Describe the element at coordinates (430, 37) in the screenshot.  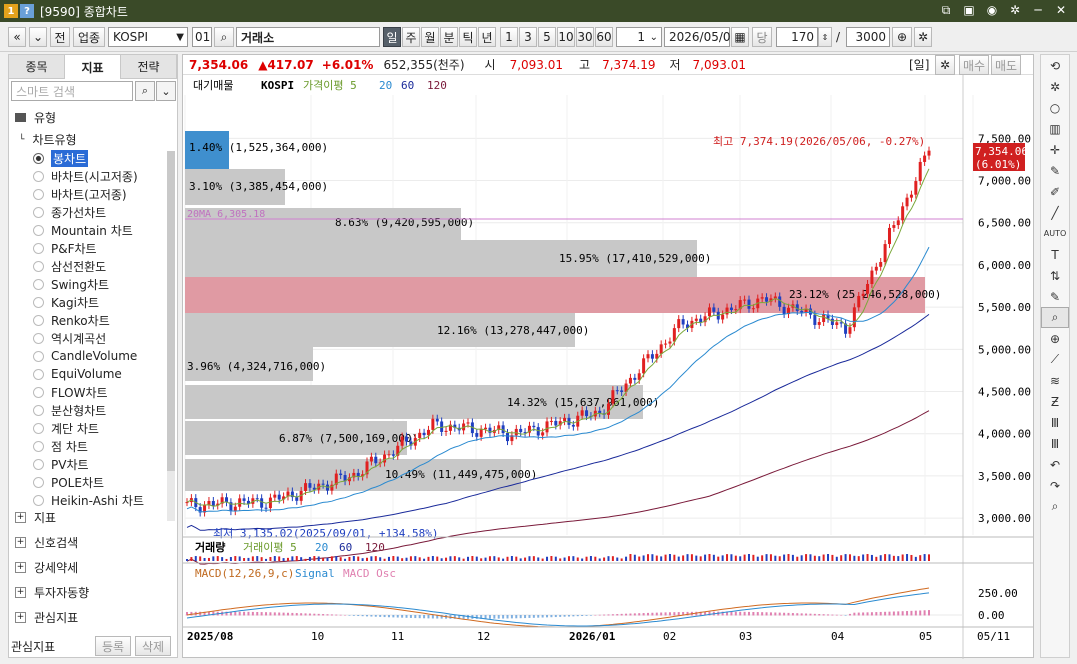
I see `period-month: 월` at that location.